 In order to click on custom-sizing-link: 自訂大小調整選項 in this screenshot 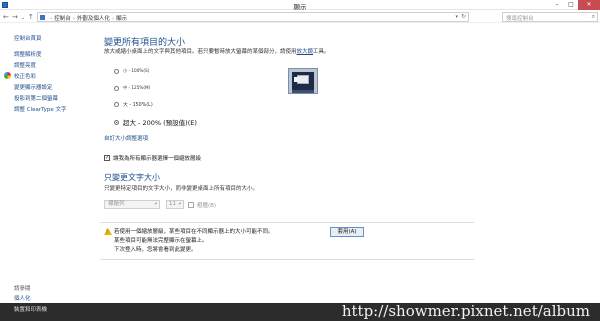, I will do `click(126, 138)`.